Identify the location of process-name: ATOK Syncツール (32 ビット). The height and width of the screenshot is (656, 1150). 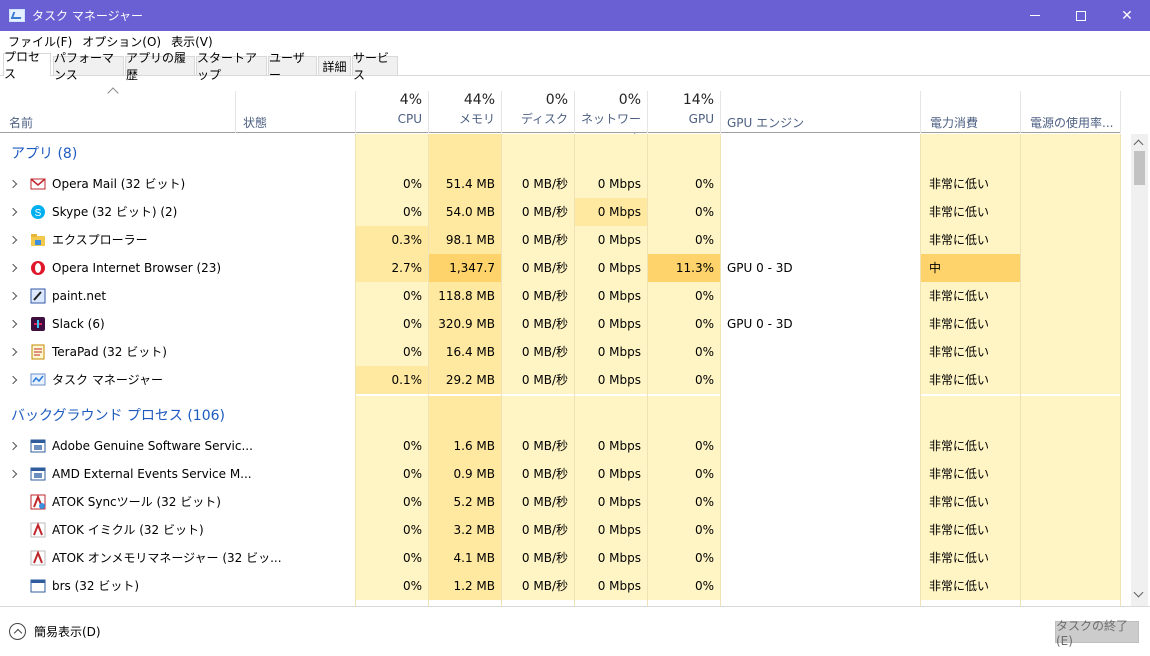
(136, 502).